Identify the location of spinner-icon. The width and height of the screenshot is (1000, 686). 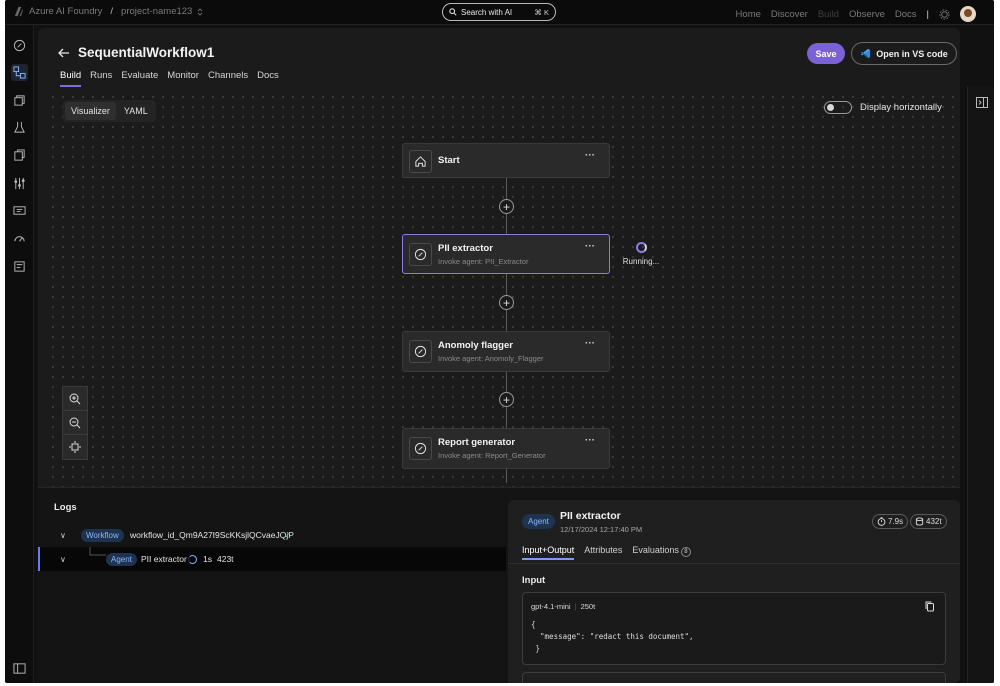
(641, 247).